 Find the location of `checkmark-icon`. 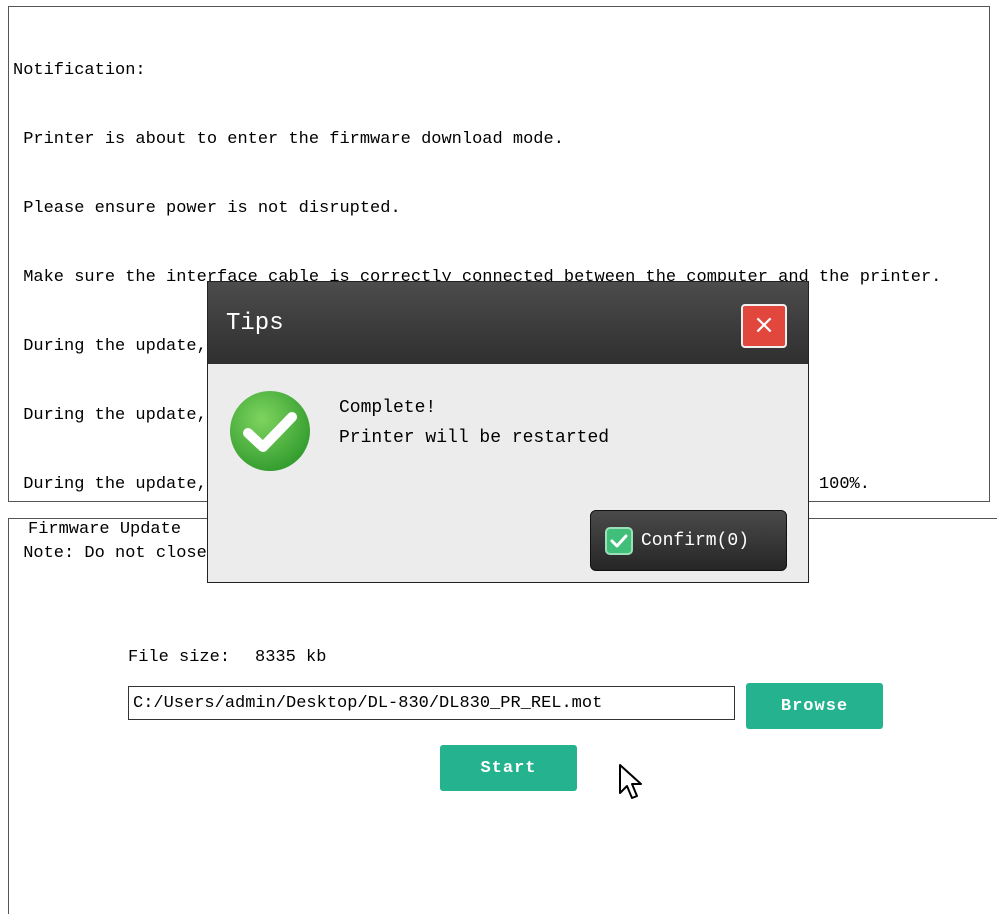

checkmark-icon is located at coordinates (619, 540).